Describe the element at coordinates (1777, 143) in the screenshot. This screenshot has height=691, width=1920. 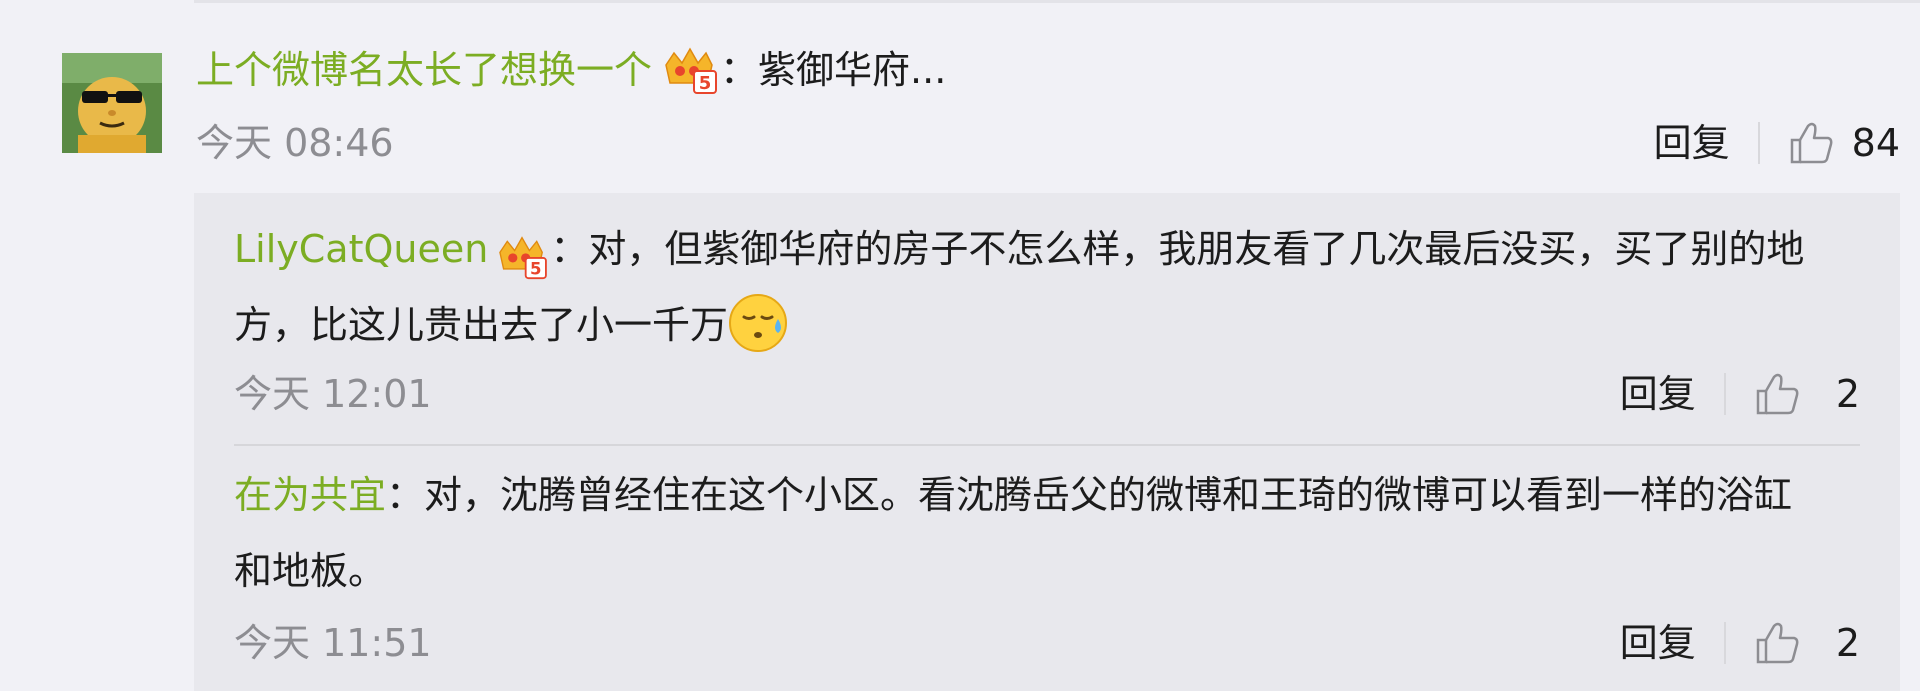
I see `comment-actions: 回复 84` at that location.